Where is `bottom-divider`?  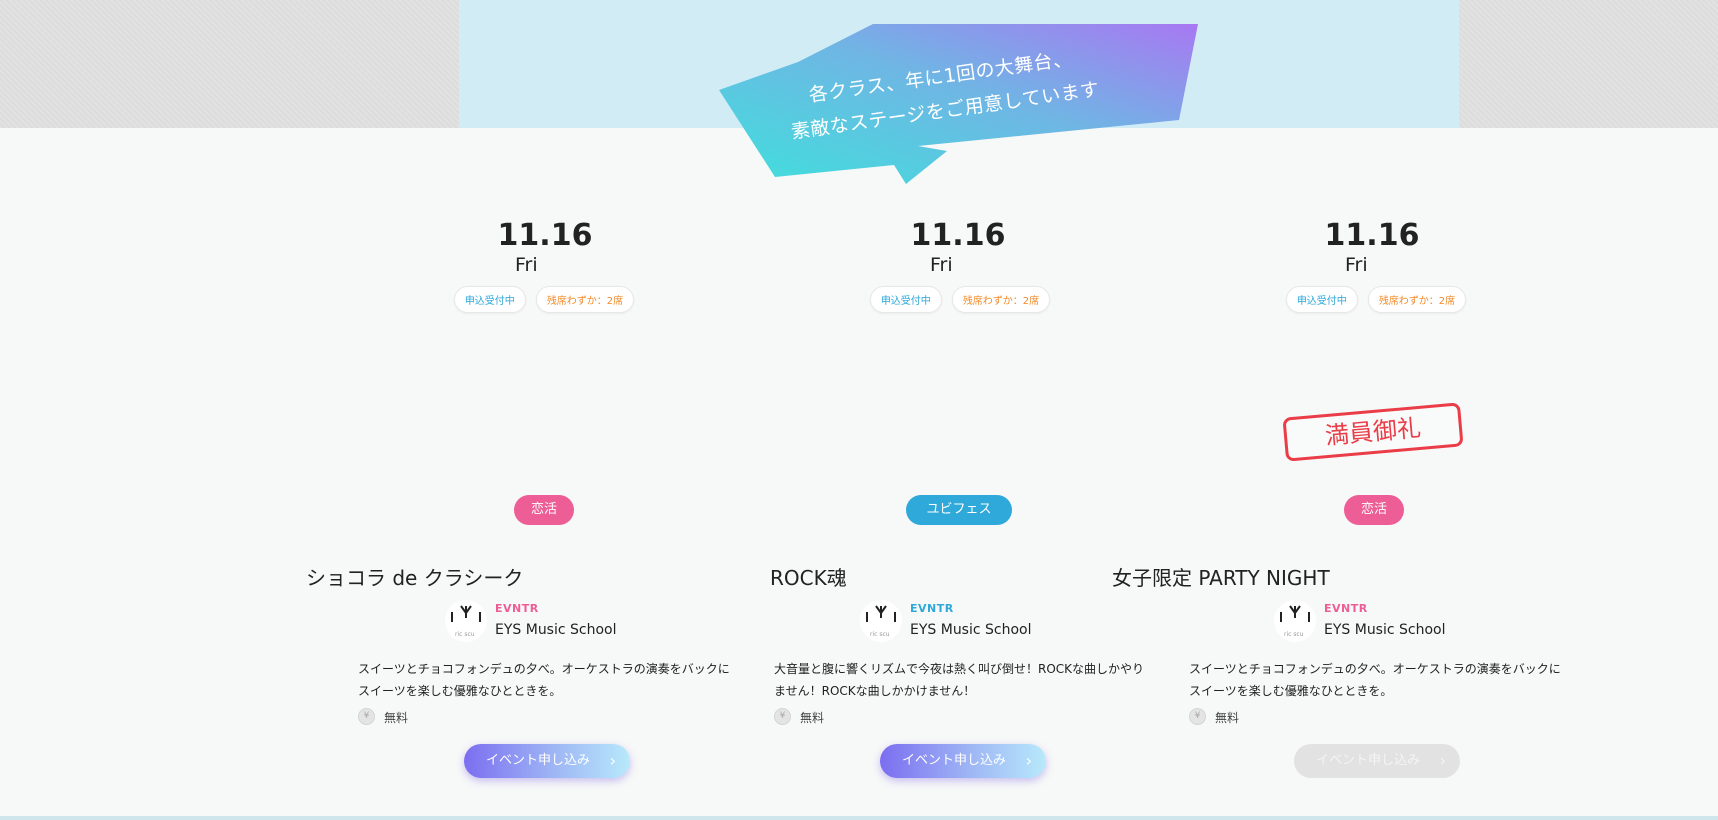
bottom-divider is located at coordinates (859, 818).